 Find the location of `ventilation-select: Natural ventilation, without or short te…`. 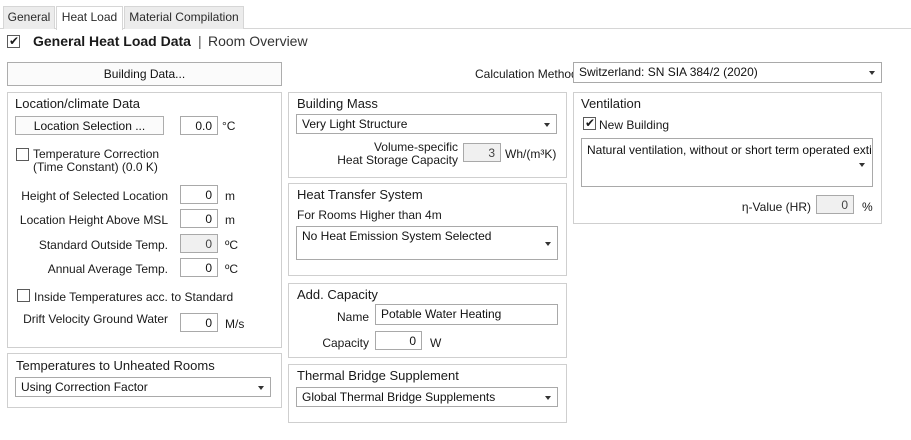

ventilation-select: Natural ventilation, without or short te… is located at coordinates (727, 162).